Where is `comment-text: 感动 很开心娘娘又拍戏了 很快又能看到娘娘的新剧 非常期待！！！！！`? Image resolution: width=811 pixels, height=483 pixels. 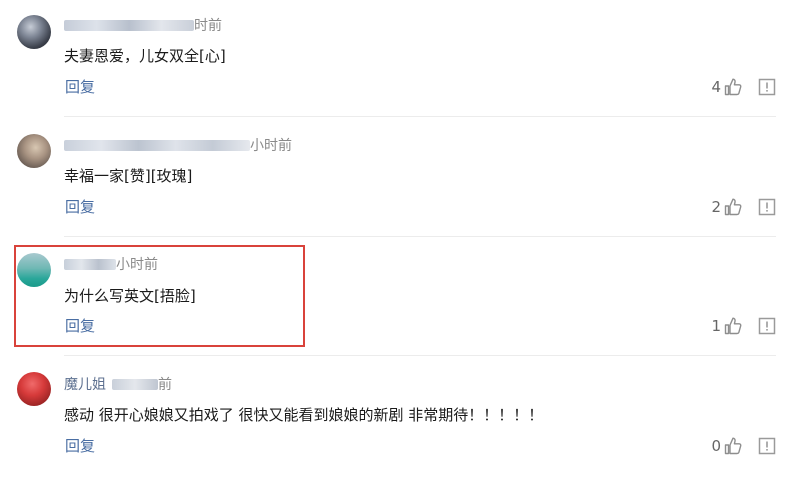 comment-text: 感动 很开心娘娘又拍戏了 很快又能看到娘娘的新剧 非常期待！！！！！ is located at coordinates (304, 415).